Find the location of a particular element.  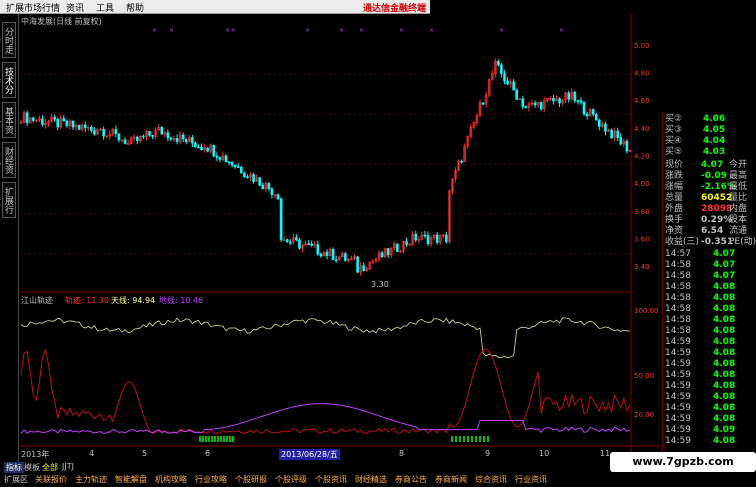

tab-finance-news: 财经资讯 is located at coordinates (9, 160).